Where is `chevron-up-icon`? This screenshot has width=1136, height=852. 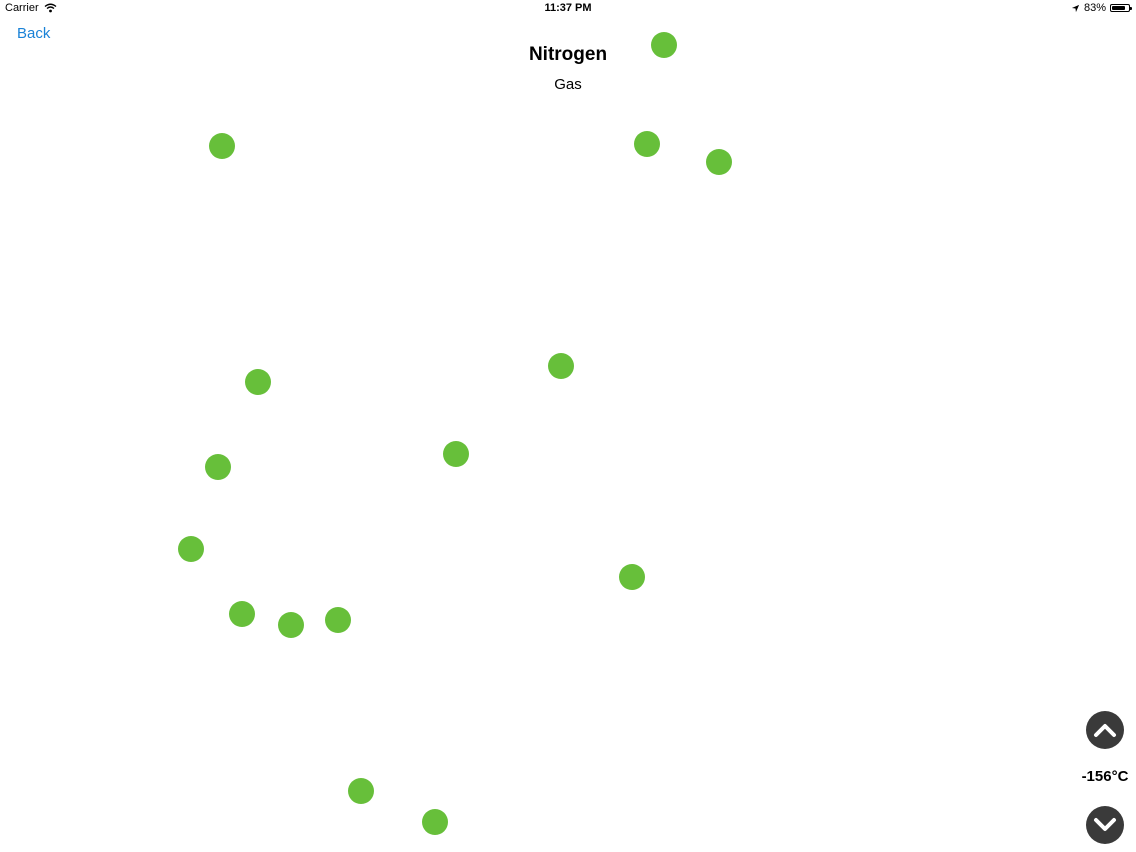 chevron-up-icon is located at coordinates (1105, 730).